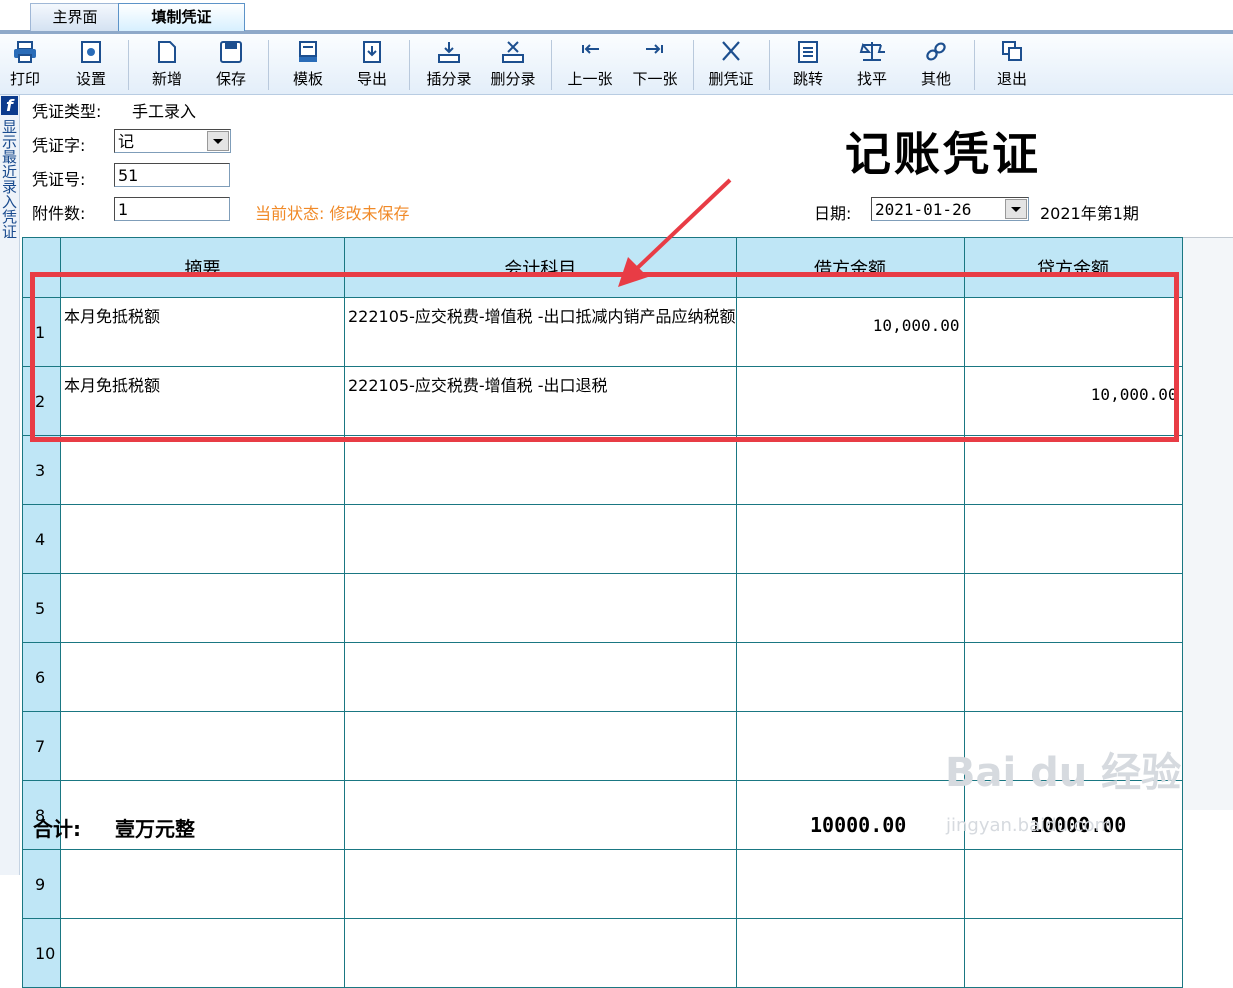  What do you see at coordinates (172, 209) in the screenshot?
I see `attachments-field: 1` at bounding box center [172, 209].